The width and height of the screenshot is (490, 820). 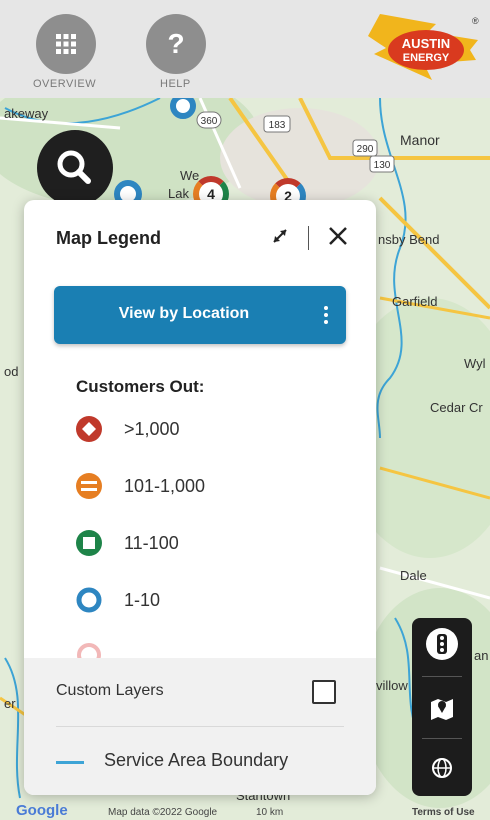 I want to click on service-boundary-swatch, so click(x=70, y=762).